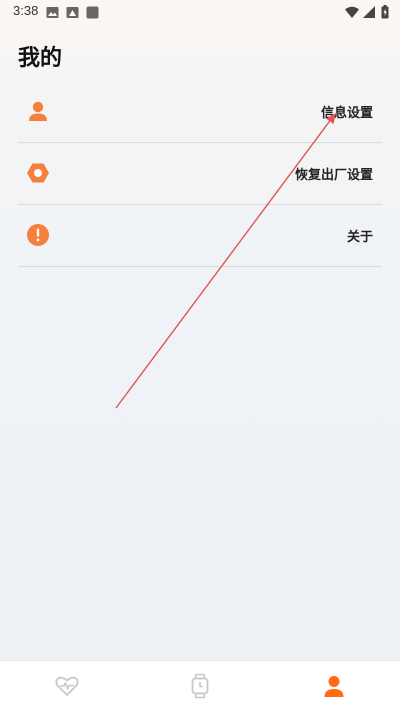  Describe the element at coordinates (369, 13) in the screenshot. I see `signal-icon` at that location.